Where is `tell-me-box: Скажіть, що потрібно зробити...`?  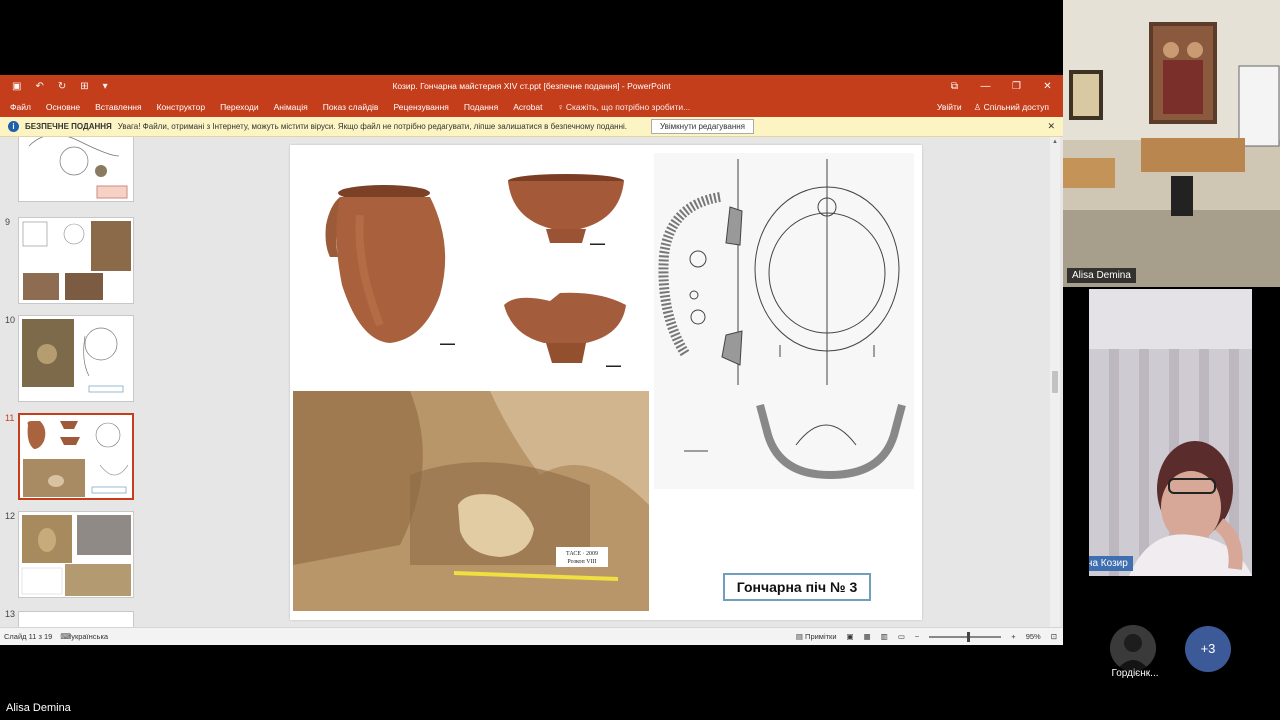
tell-me-box: Скажіть, що потрібно зробити... is located at coordinates (628, 107).